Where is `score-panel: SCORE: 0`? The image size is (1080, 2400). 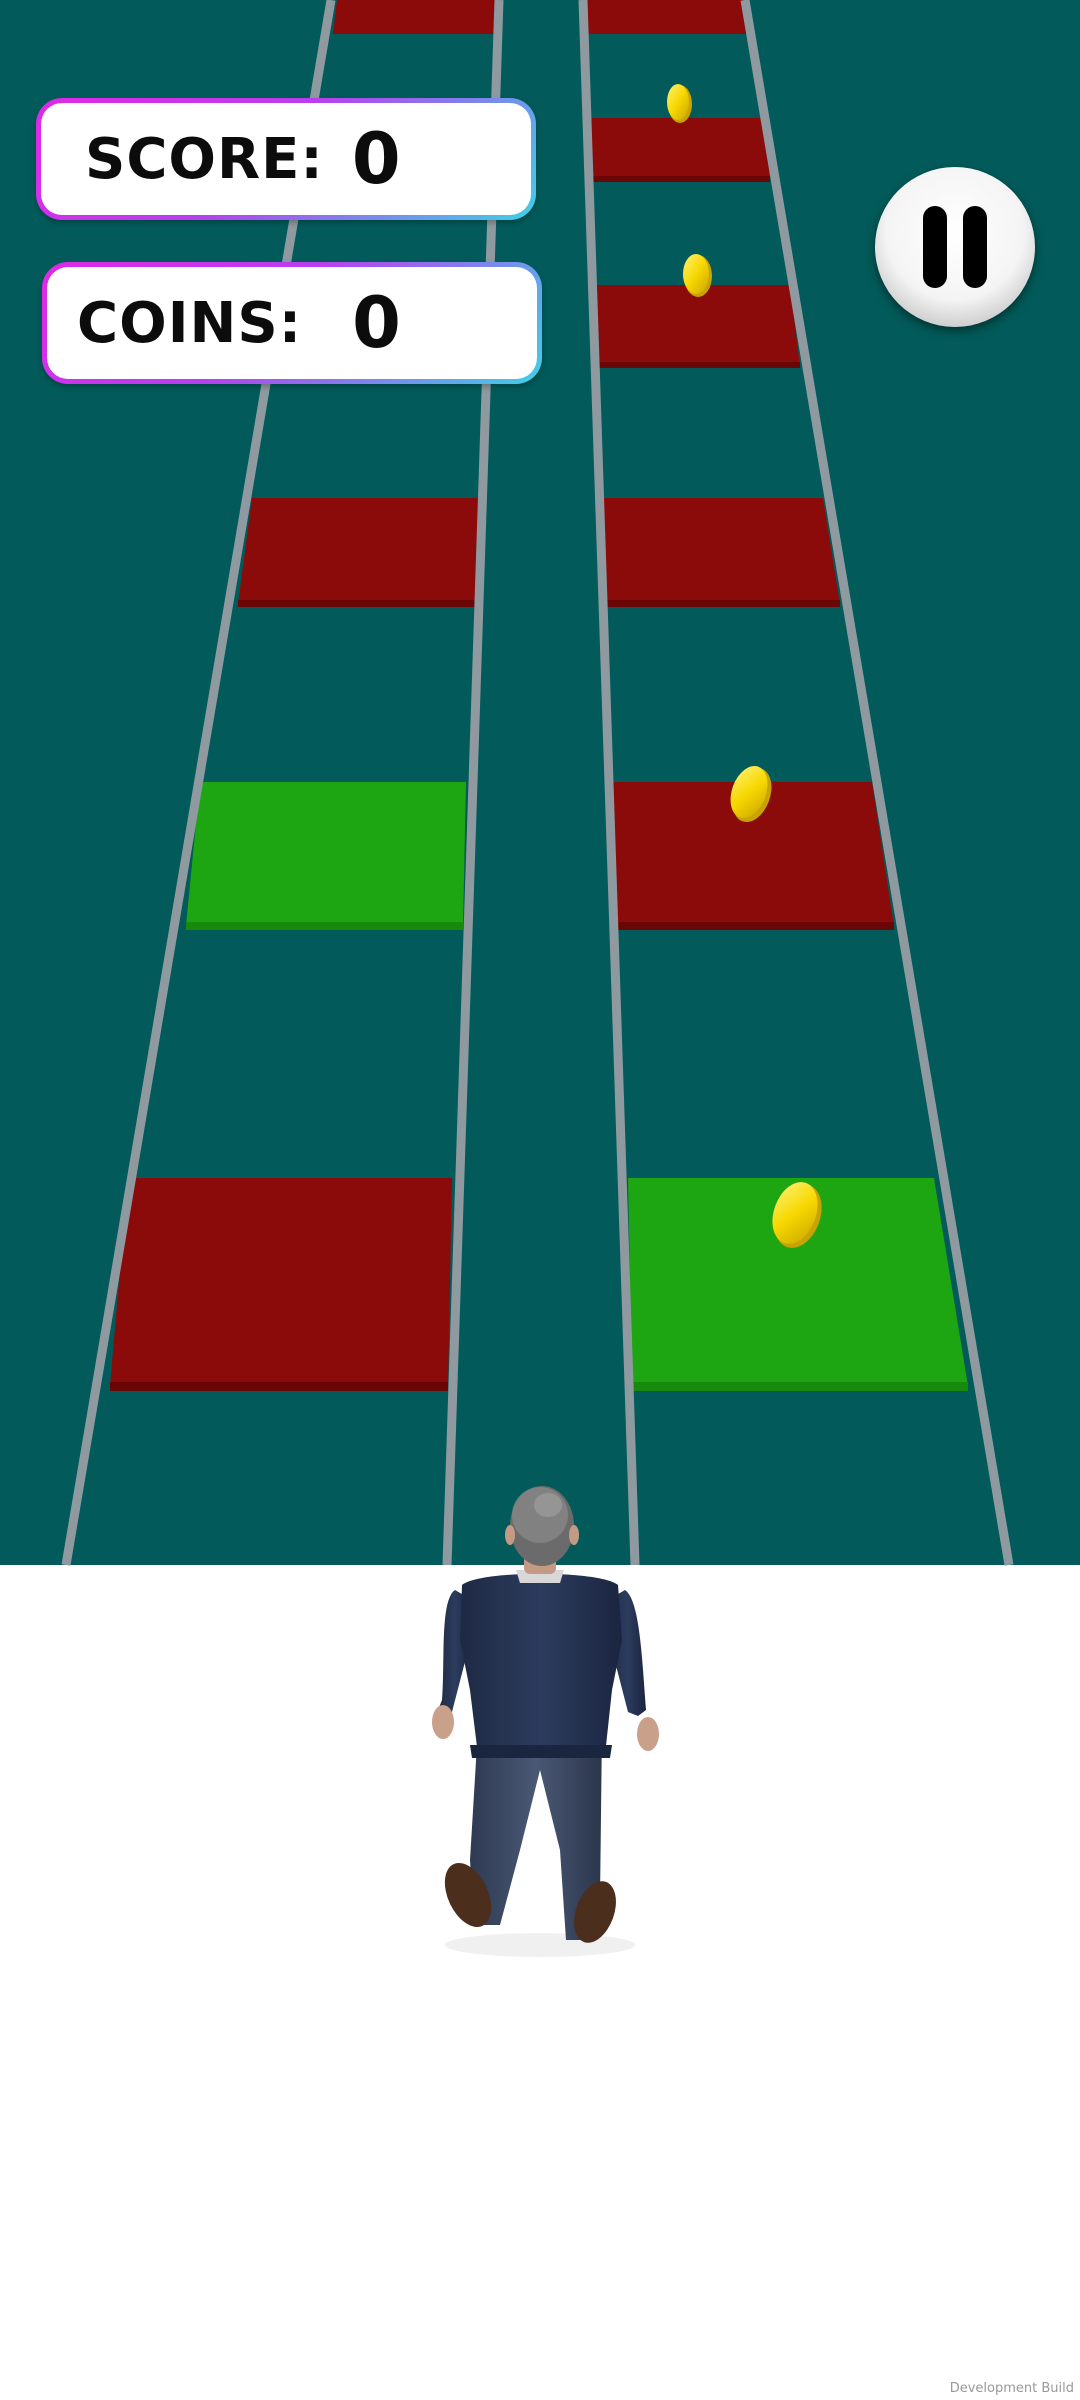 score-panel: SCORE: 0 is located at coordinates (286, 159).